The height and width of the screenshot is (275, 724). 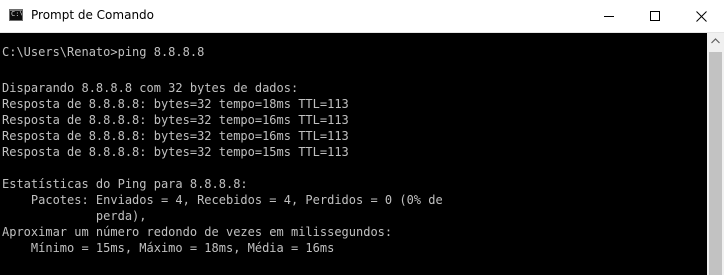 I want to click on console-line: C:\Users\Renato>ping 8.8.8.8, so click(x=103, y=52).